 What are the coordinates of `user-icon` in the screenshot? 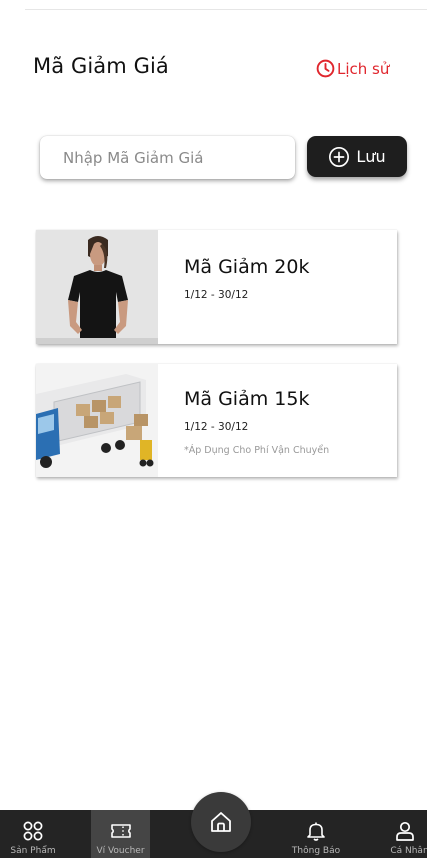 It's located at (404, 831).